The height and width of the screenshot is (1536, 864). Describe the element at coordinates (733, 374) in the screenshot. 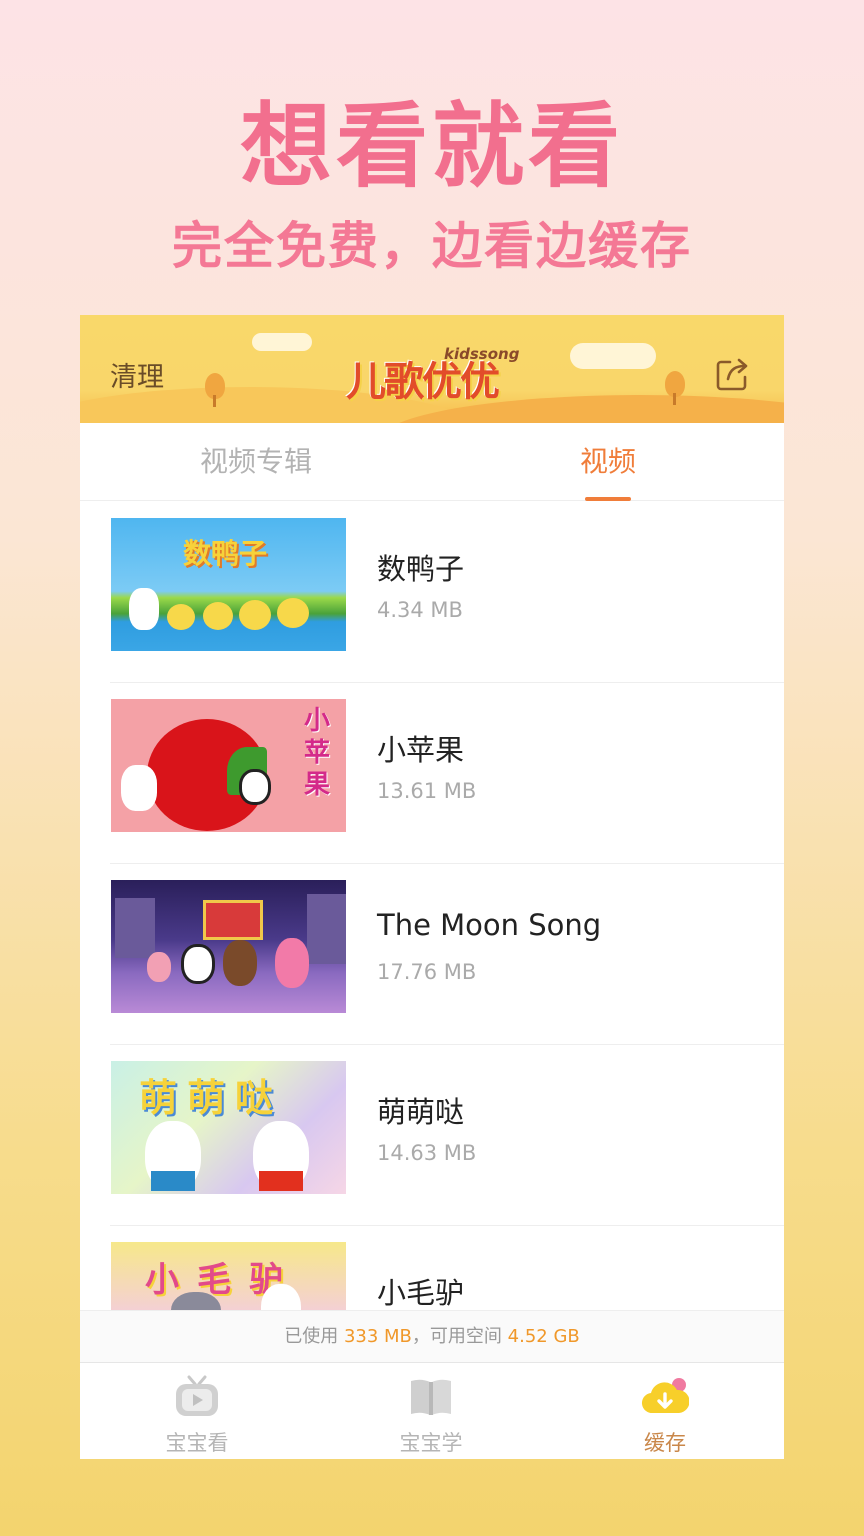

I see `share-icon` at that location.